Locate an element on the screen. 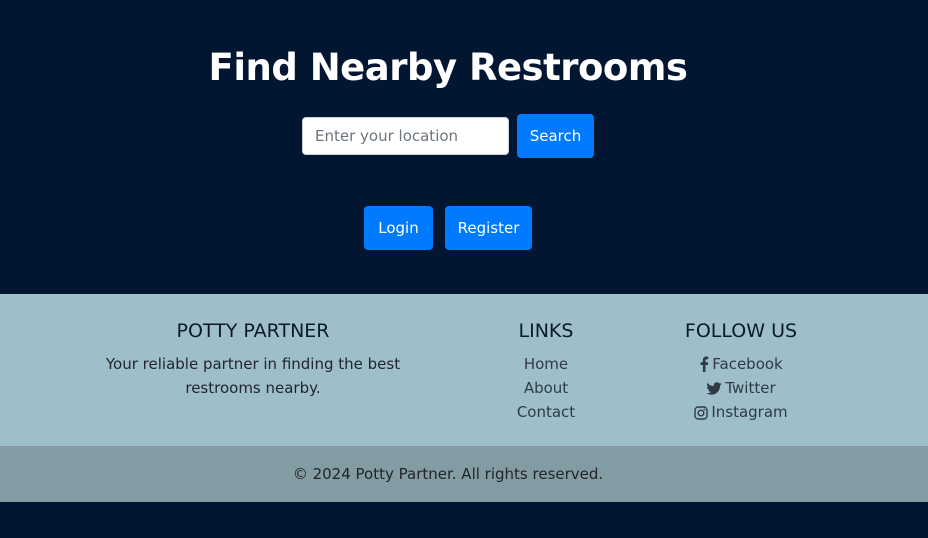 The image size is (928, 538). footer-link-contact: Contact is located at coordinates (546, 412).